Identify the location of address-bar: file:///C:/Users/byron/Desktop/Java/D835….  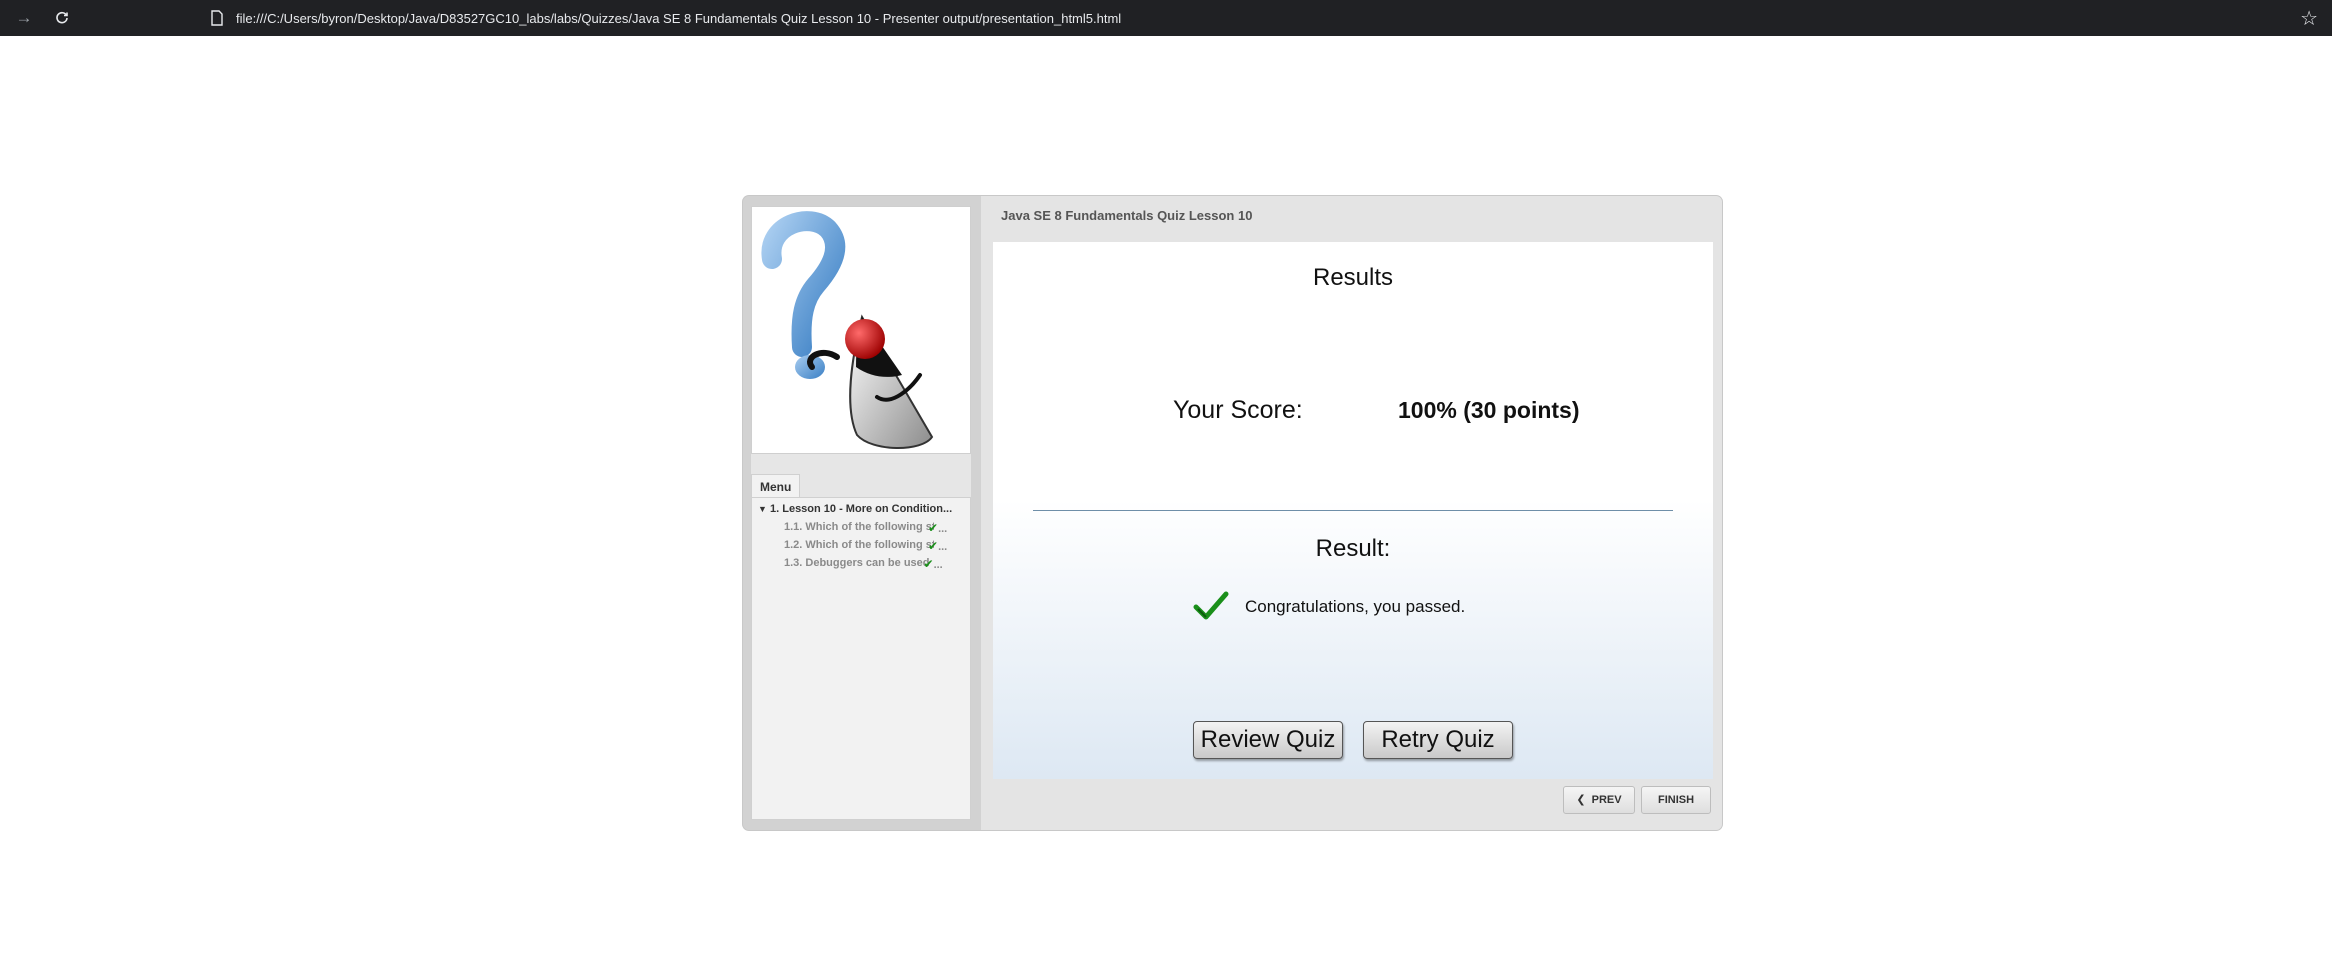
(665, 18).